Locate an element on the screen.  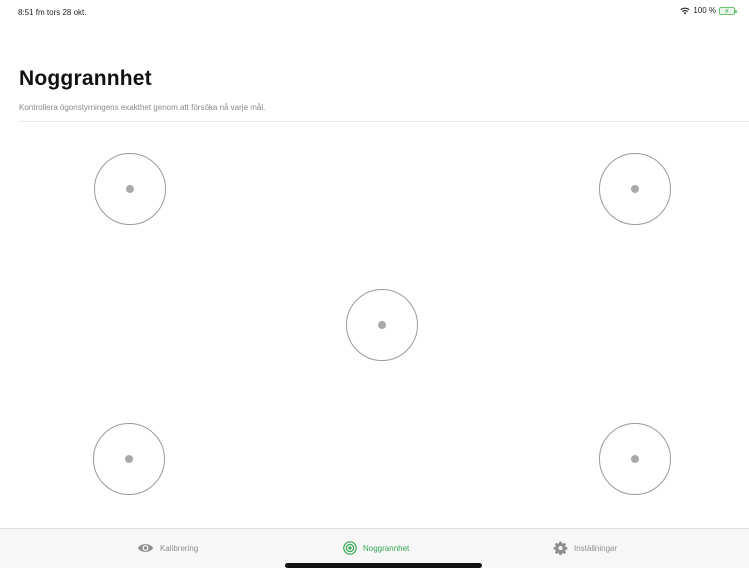
target-top-left is located at coordinates (130, 189).